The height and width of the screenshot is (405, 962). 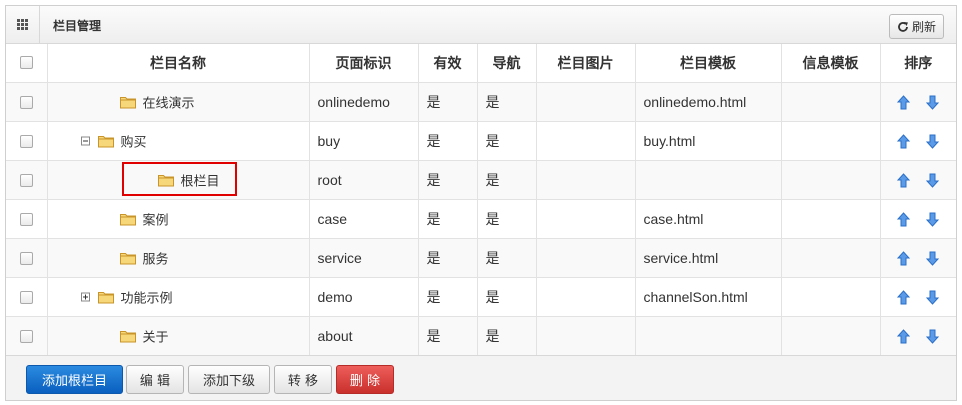 What do you see at coordinates (229, 379) in the screenshot?
I see `add-child-button: 添加下级` at bounding box center [229, 379].